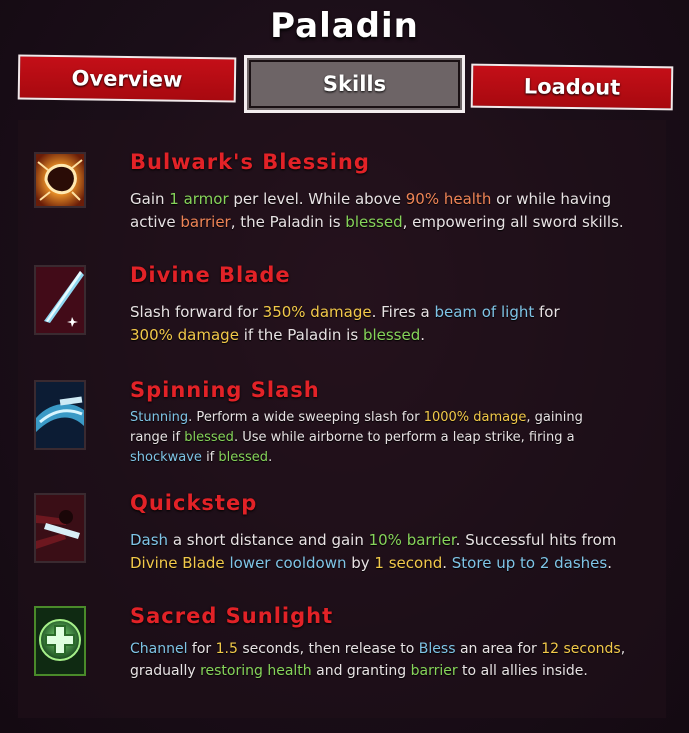  What do you see at coordinates (344, 26) in the screenshot?
I see `page-title: Paladin` at bounding box center [344, 26].